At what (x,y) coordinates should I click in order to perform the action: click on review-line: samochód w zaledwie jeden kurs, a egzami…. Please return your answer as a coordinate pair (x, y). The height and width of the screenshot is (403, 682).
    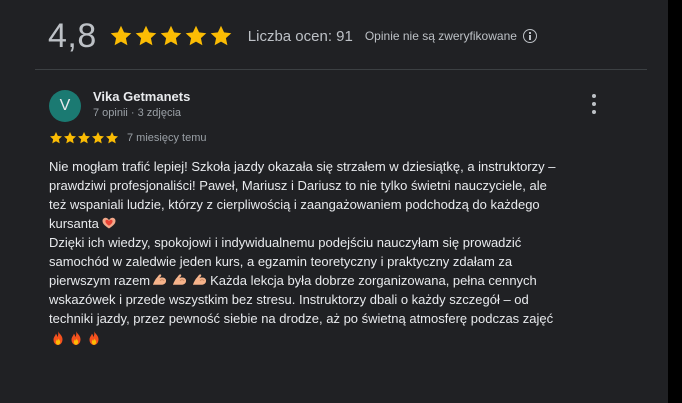
    Looking at the image, I should click on (281, 261).